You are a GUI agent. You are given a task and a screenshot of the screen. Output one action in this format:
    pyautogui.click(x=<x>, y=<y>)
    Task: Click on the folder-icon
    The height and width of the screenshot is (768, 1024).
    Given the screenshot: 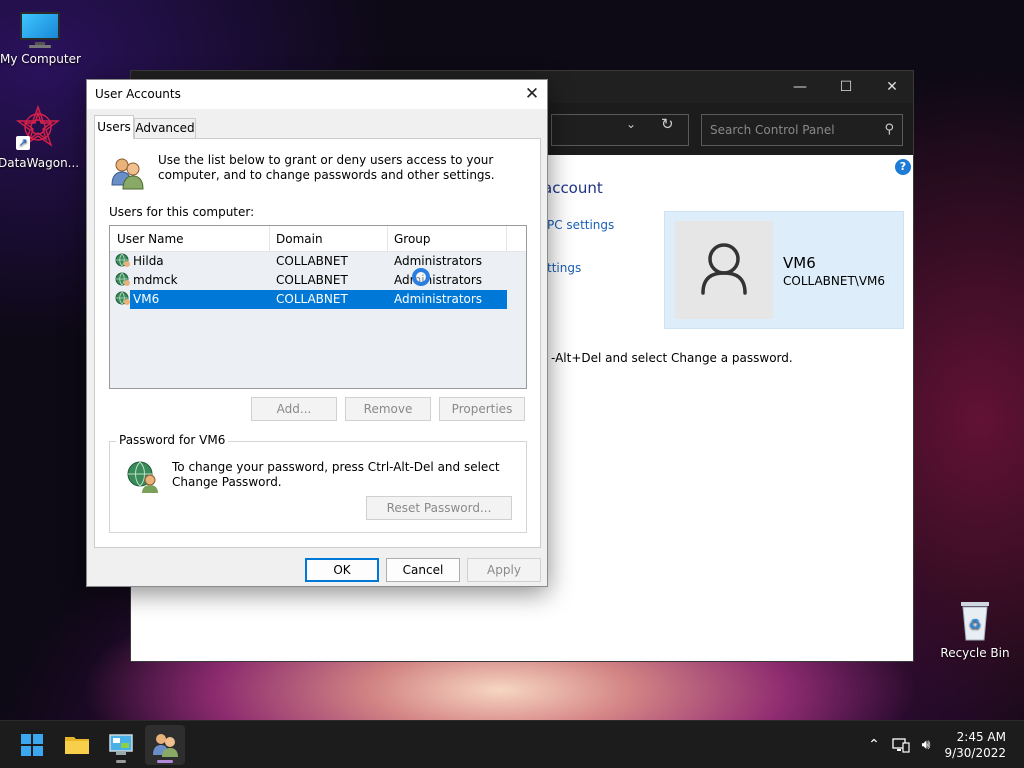 What is the action you would take?
    pyautogui.click(x=77, y=745)
    